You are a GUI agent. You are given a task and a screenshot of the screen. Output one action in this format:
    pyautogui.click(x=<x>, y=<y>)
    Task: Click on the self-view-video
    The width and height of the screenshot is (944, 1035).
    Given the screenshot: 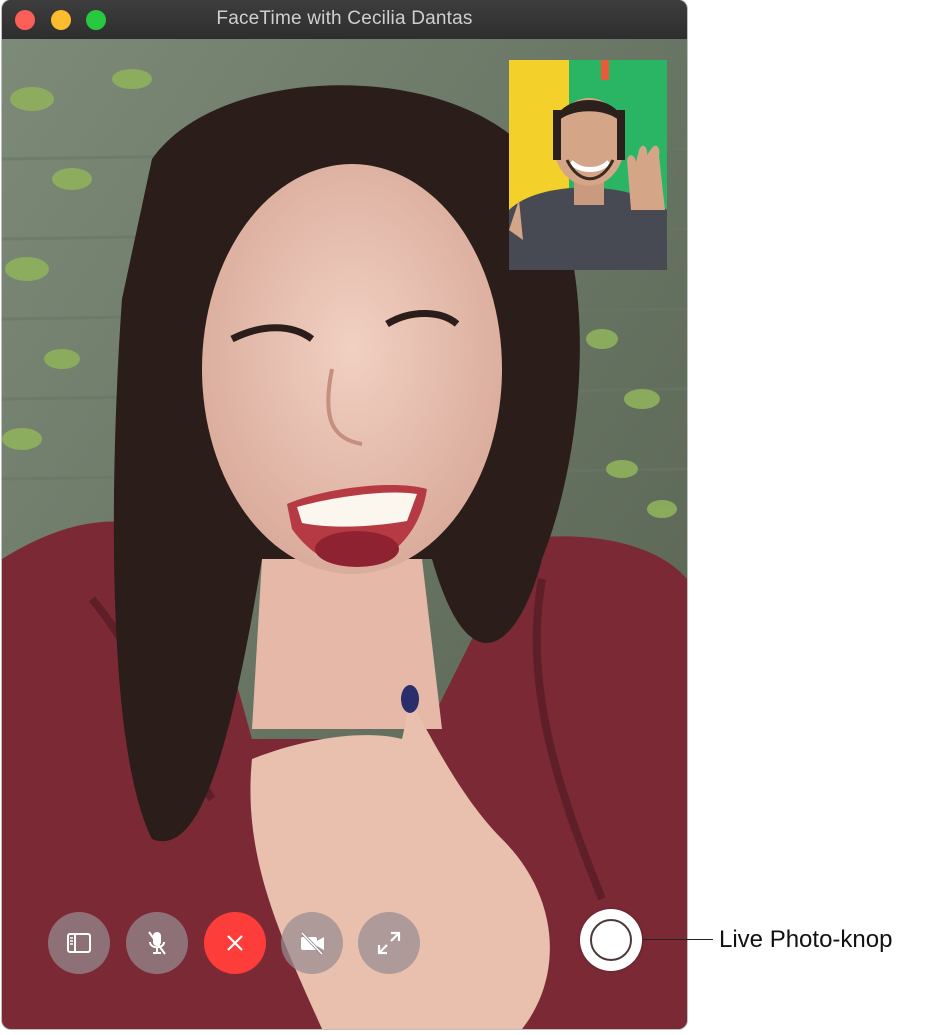 What is the action you would take?
    pyautogui.click(x=588, y=165)
    